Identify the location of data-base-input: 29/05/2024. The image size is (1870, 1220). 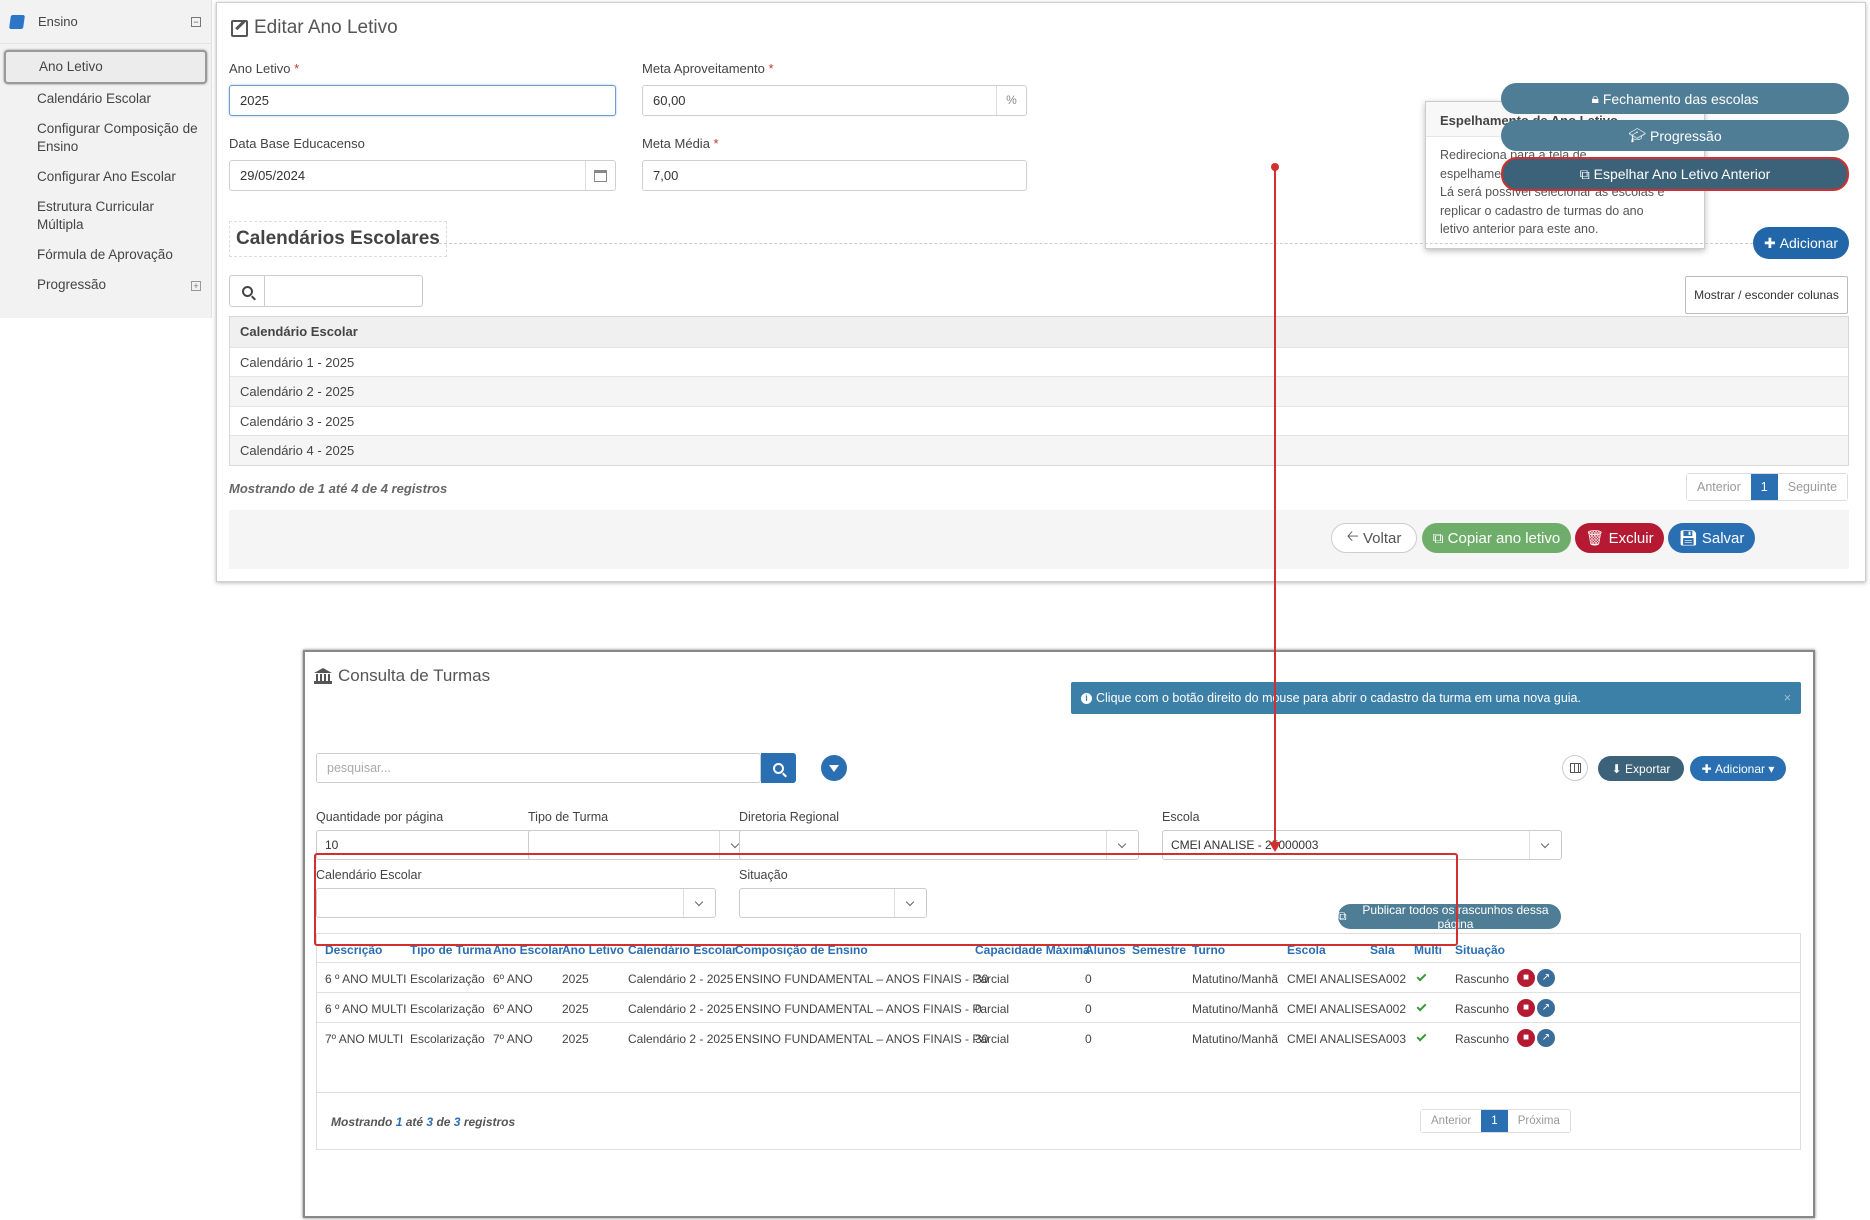
(422, 175).